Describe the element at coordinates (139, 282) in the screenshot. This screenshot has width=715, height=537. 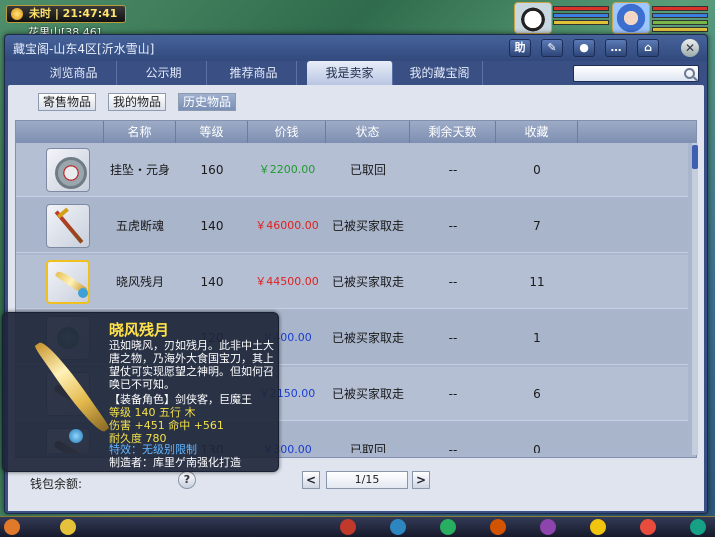
I see `cell-name: 晓风残月` at that location.